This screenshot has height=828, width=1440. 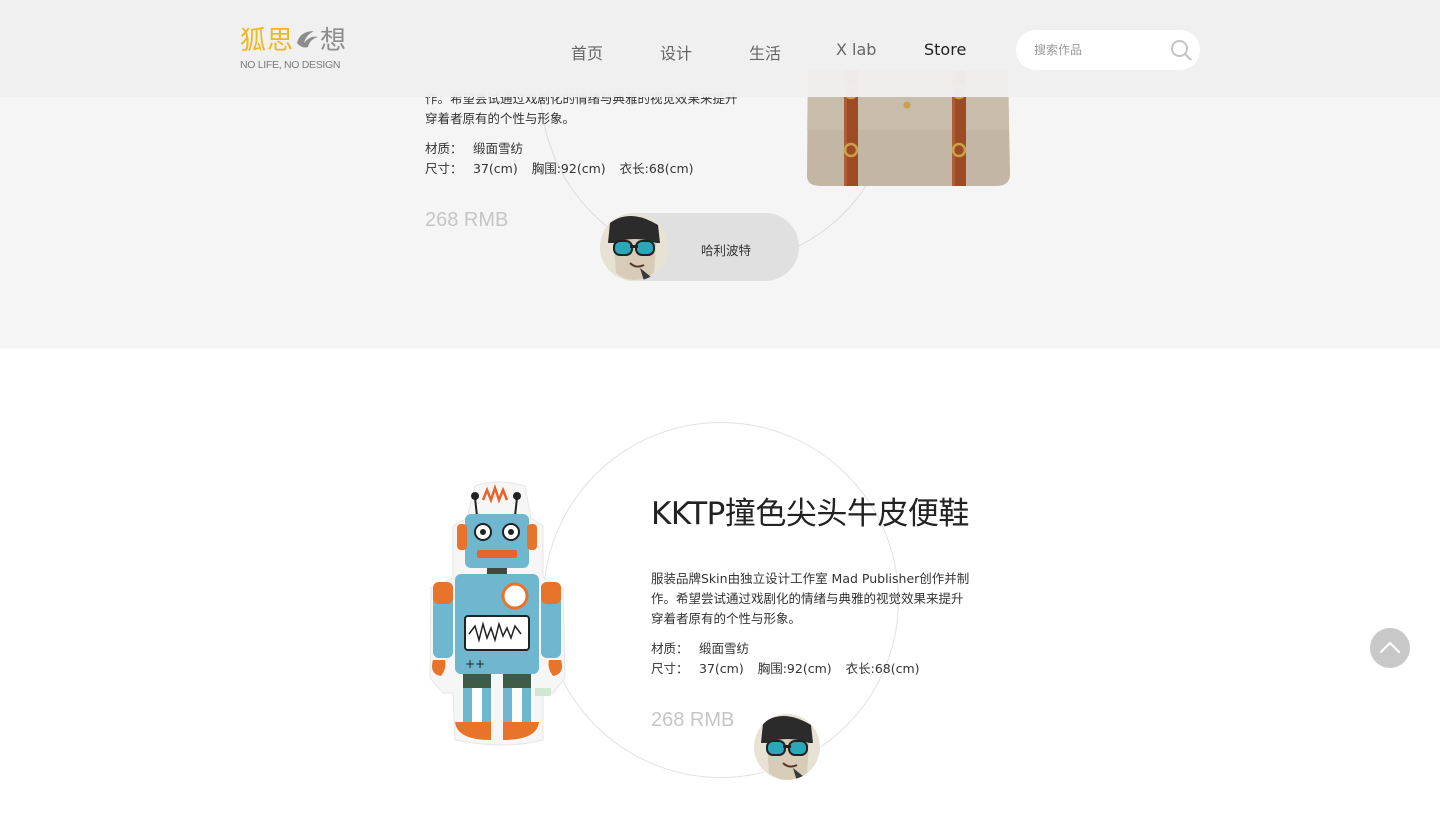 I want to click on logo: 狐思想 NO LIFE, NO DESIGN, so click(x=295, y=51).